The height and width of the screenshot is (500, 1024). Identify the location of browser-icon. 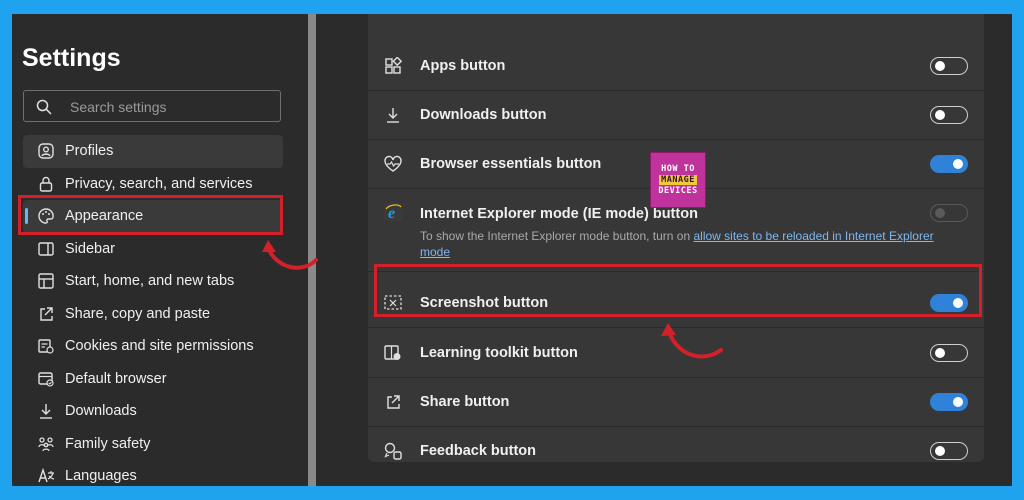
(46, 379).